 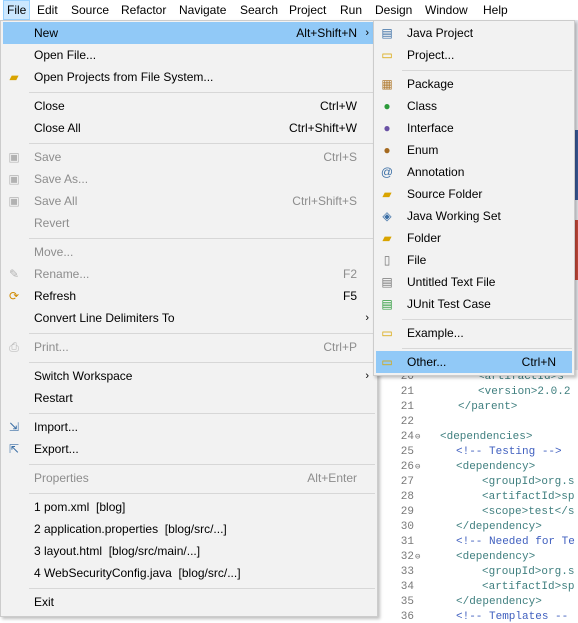 What do you see at coordinates (474, 106) in the screenshot?
I see `menu-item-class: ● Class` at bounding box center [474, 106].